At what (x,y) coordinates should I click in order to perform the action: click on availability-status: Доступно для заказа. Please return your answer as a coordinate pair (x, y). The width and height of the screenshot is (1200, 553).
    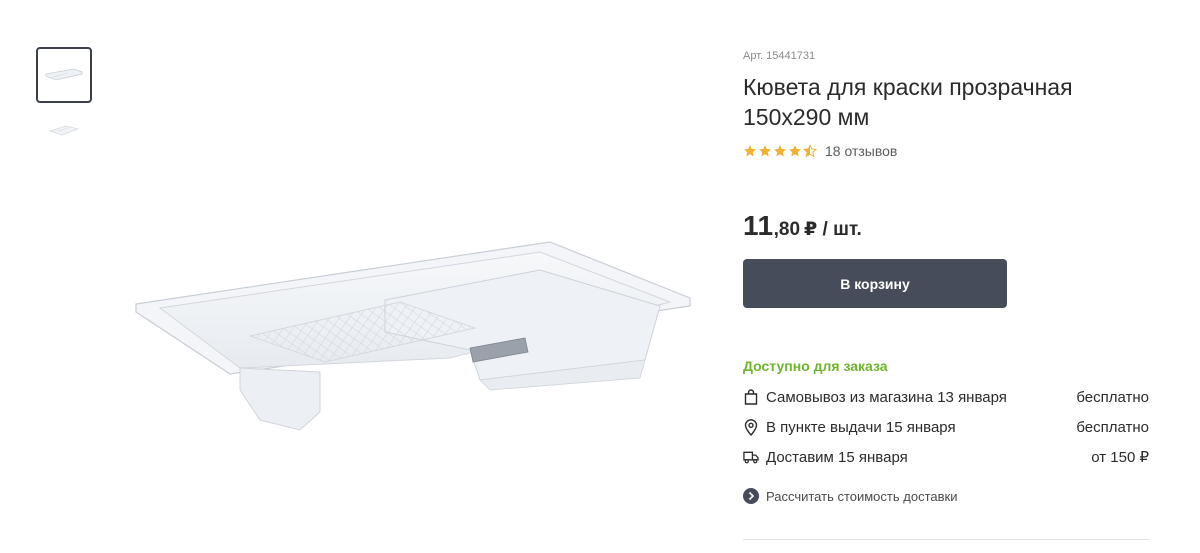
    Looking at the image, I should click on (815, 366).